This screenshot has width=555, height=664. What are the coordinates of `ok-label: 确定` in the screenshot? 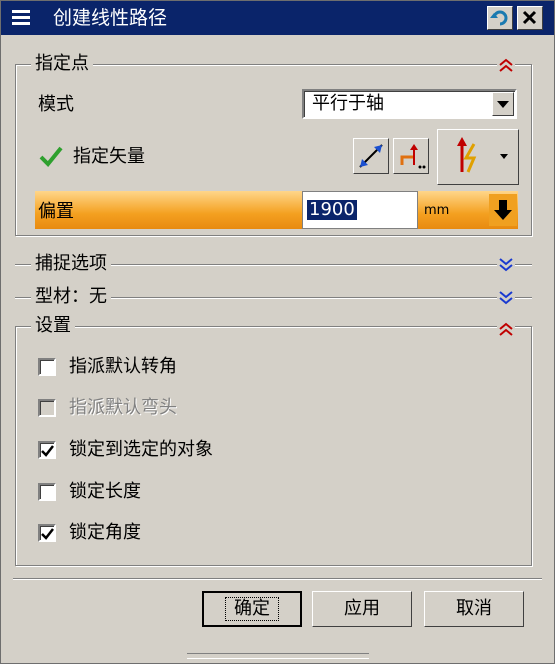 It's located at (252, 609).